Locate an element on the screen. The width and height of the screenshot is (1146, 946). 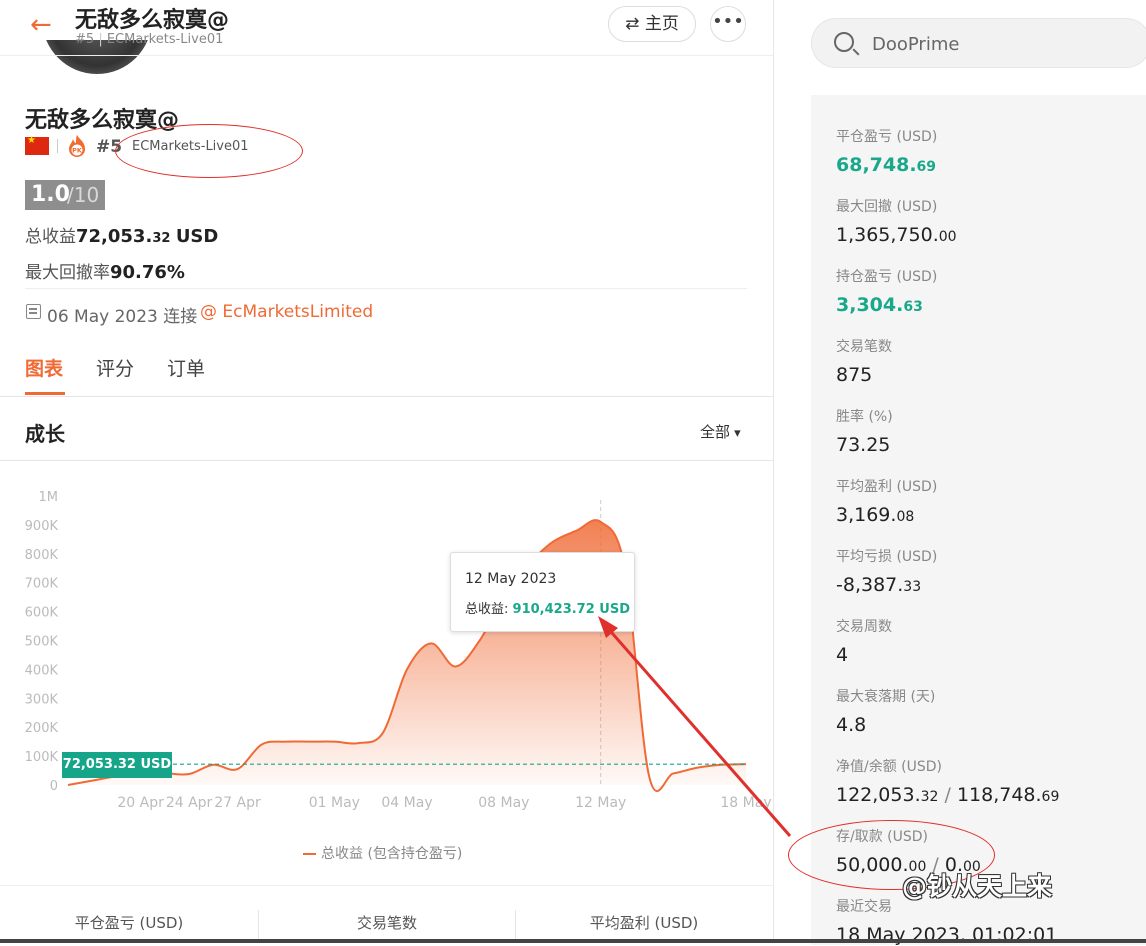
tooltip-value: 总收益: 910,423.72 USD is located at coordinates (548, 609).